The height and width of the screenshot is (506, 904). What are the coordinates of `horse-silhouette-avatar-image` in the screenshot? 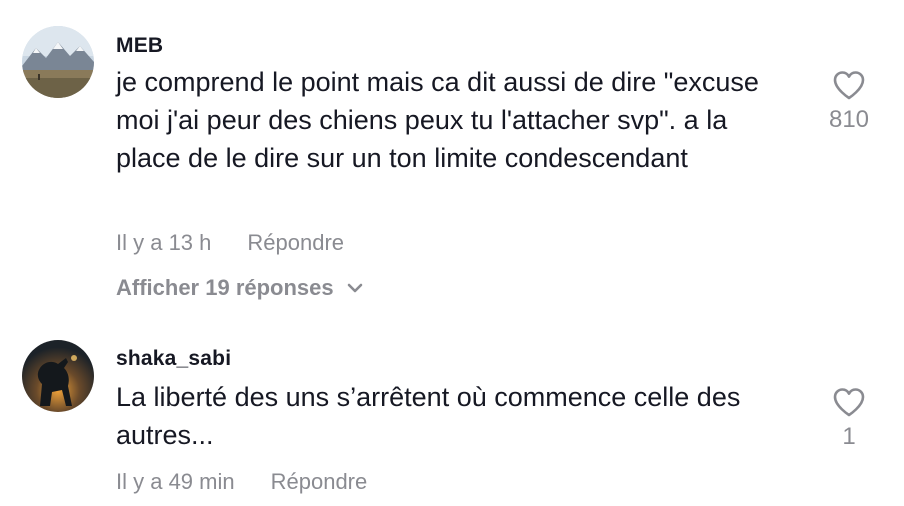 It's located at (58, 376).